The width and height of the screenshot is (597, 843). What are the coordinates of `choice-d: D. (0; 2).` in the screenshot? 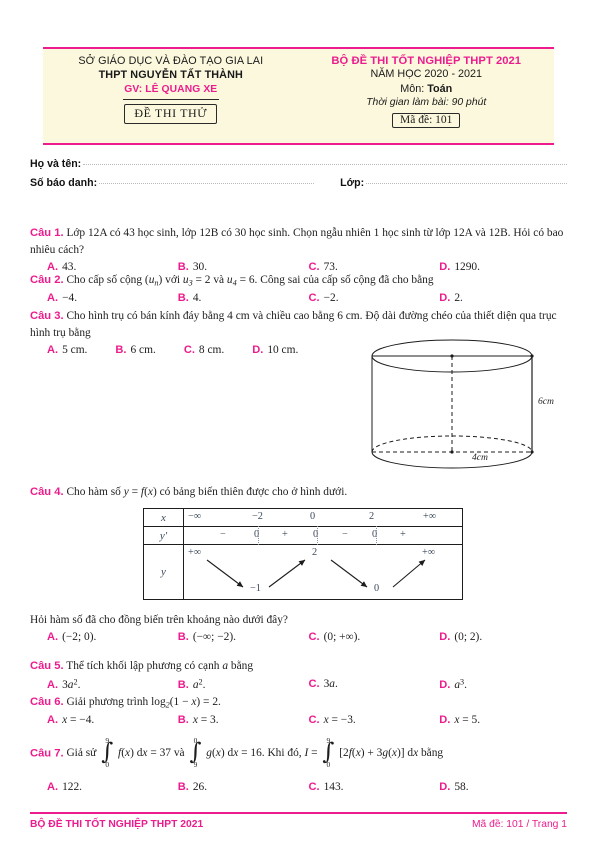 It's located at (504, 637).